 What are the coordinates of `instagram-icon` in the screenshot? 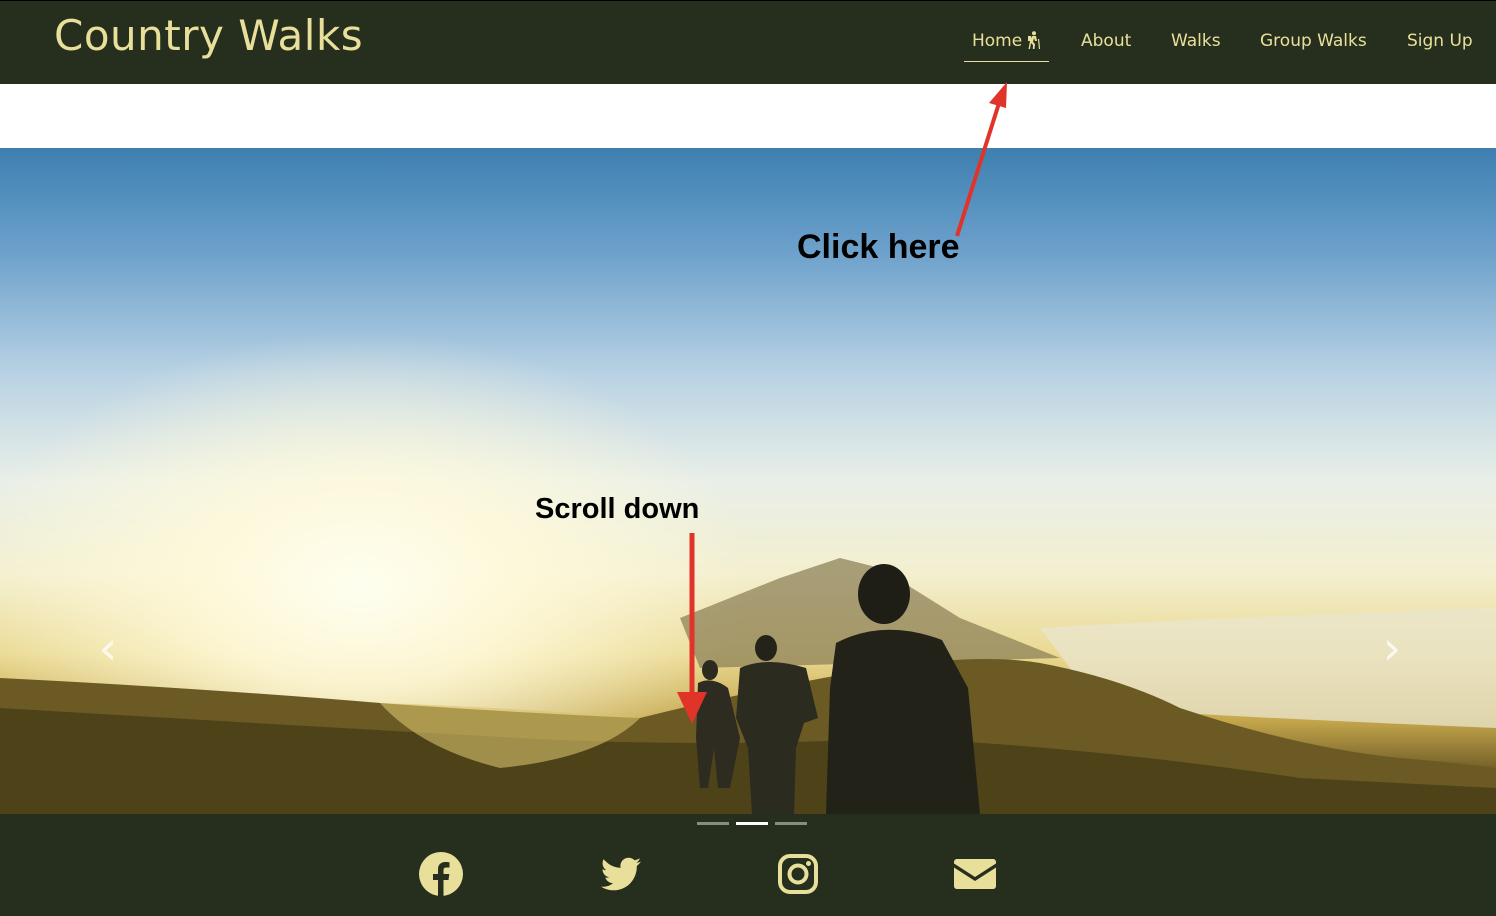 It's located at (798, 874).